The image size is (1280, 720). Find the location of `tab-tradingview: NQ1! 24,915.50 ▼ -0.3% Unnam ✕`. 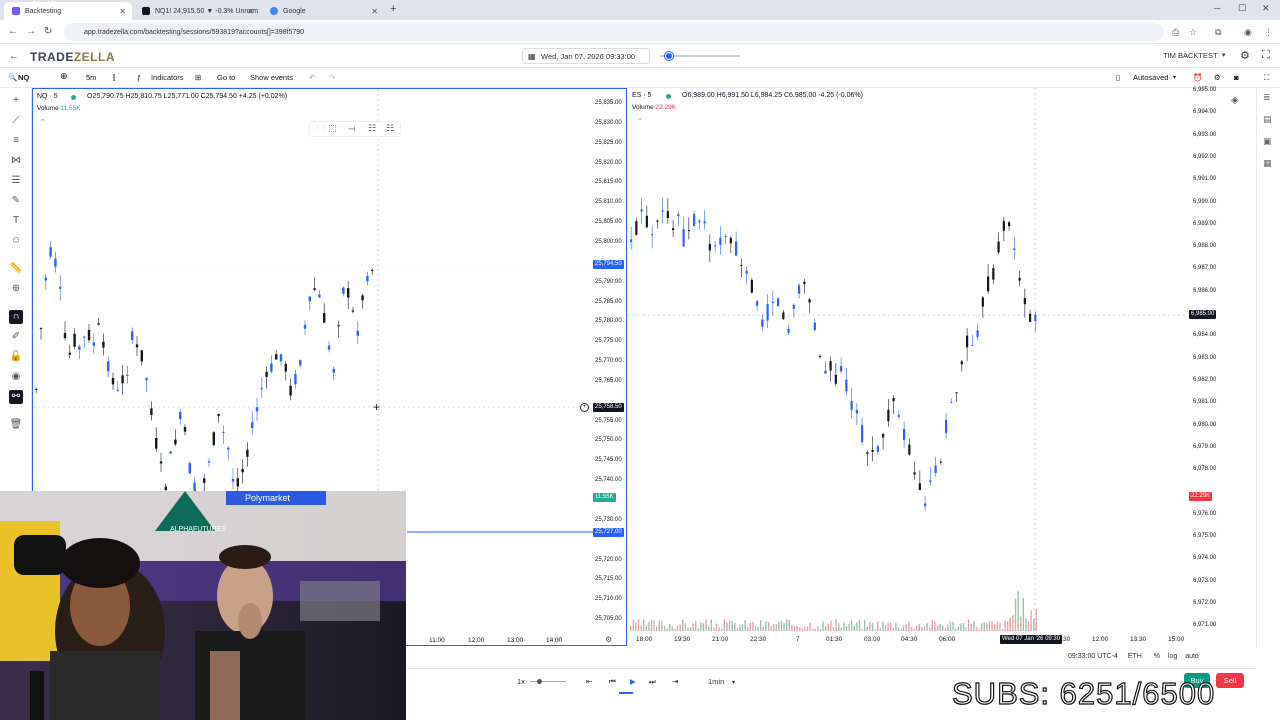

tab-tradingview: NQ1! 24,915.50 ▼ -0.3% Unnam ✕ is located at coordinates (197, 11).